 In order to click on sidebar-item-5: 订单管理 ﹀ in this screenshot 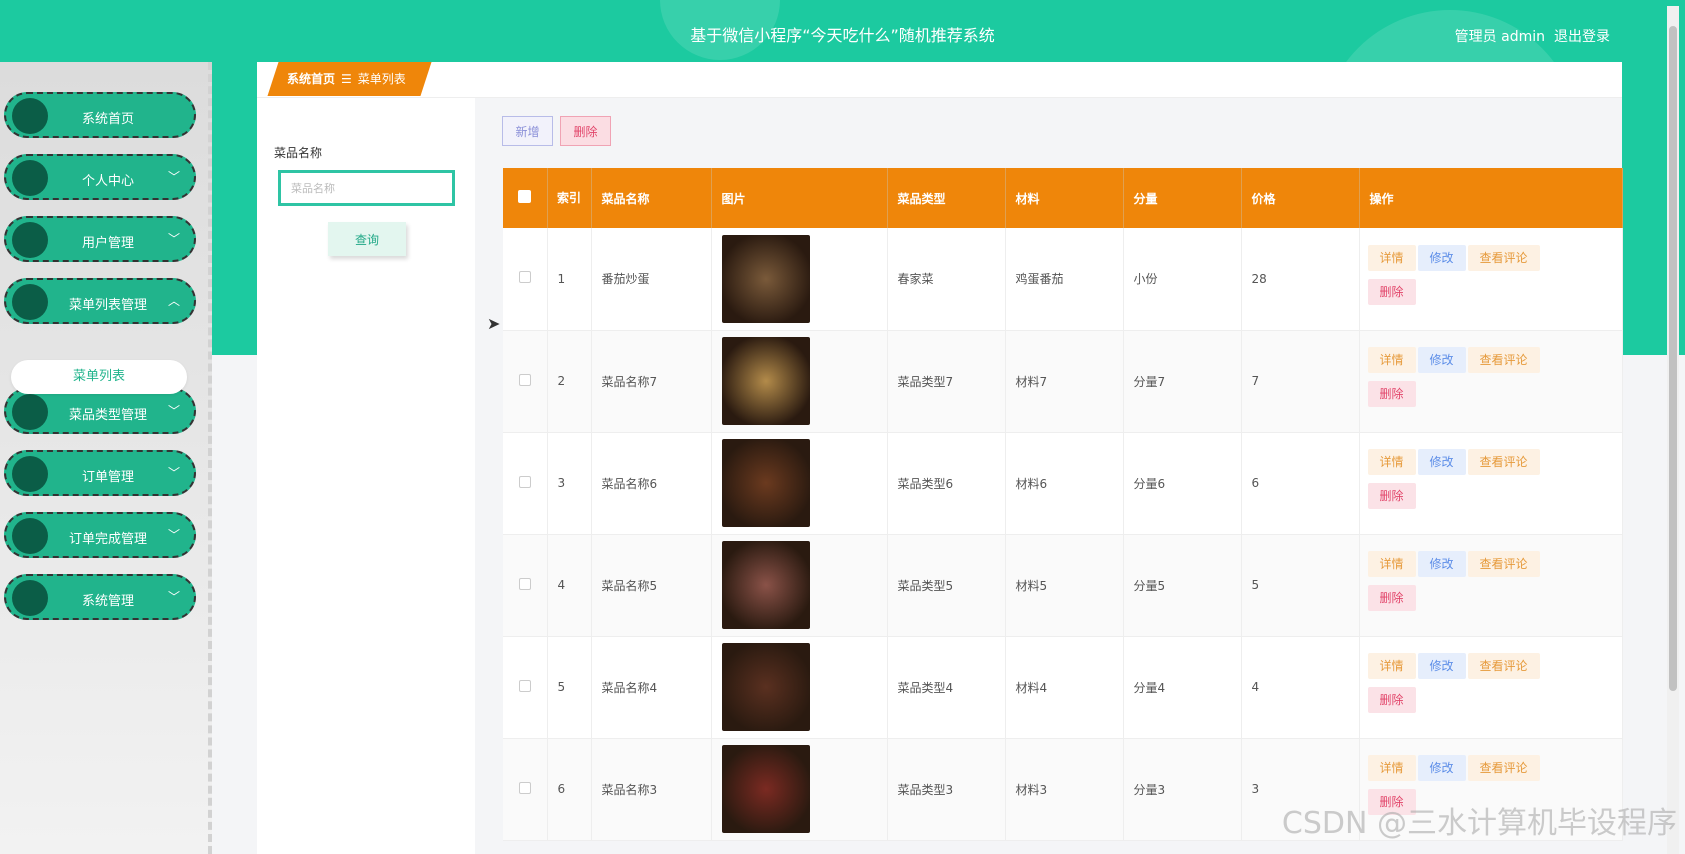, I will do `click(100, 473)`.